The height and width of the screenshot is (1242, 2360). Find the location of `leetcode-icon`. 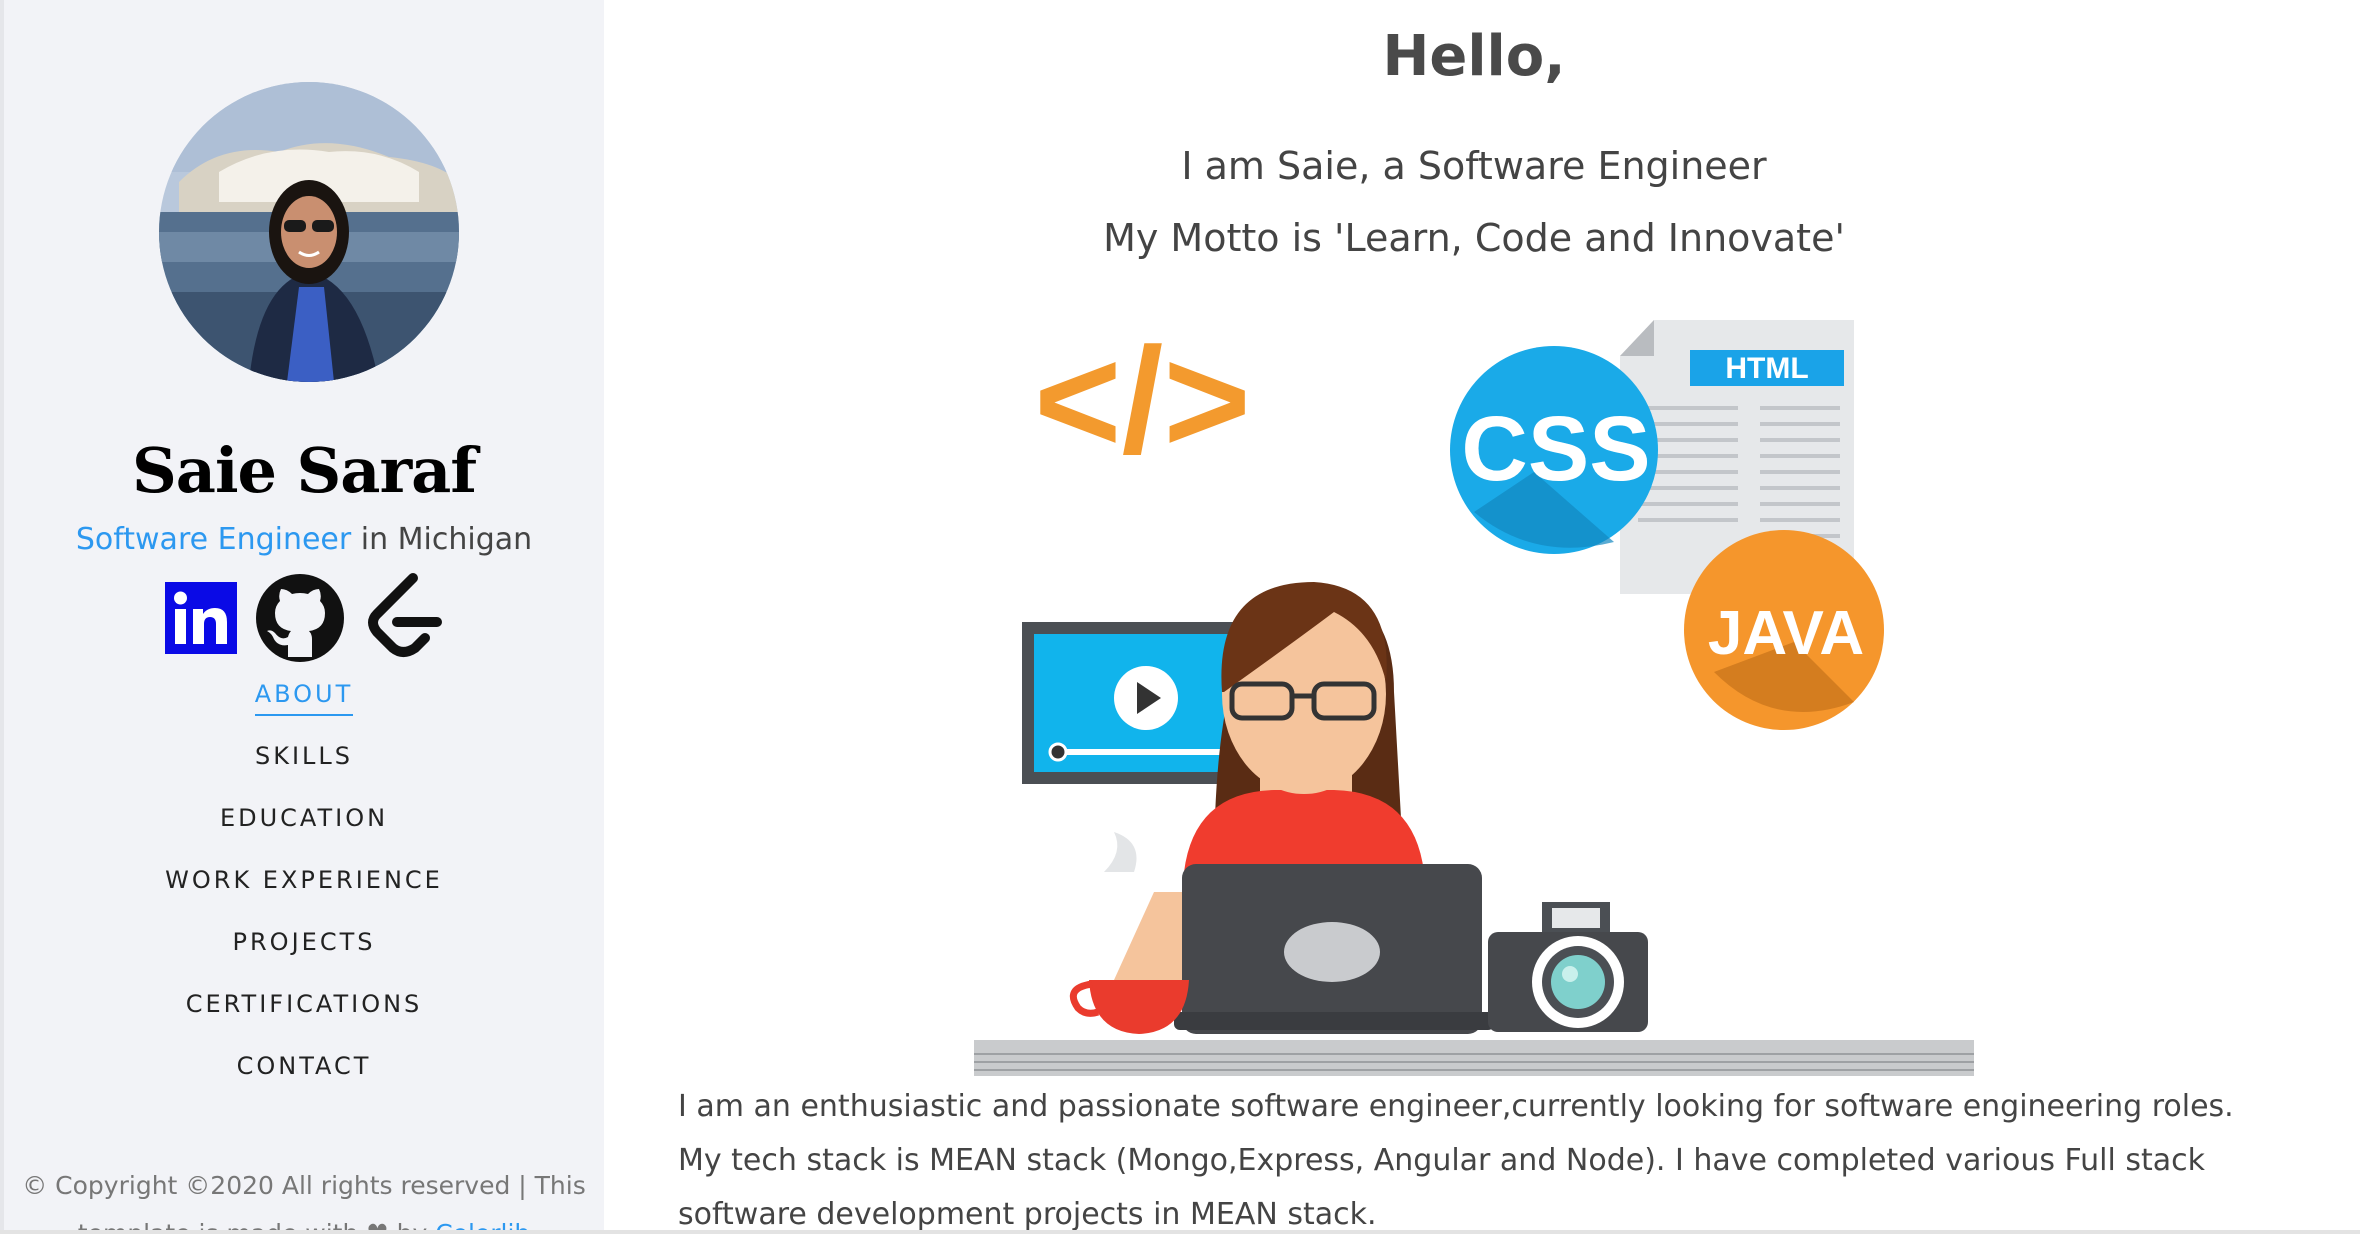

leetcode-icon is located at coordinates (403, 620).